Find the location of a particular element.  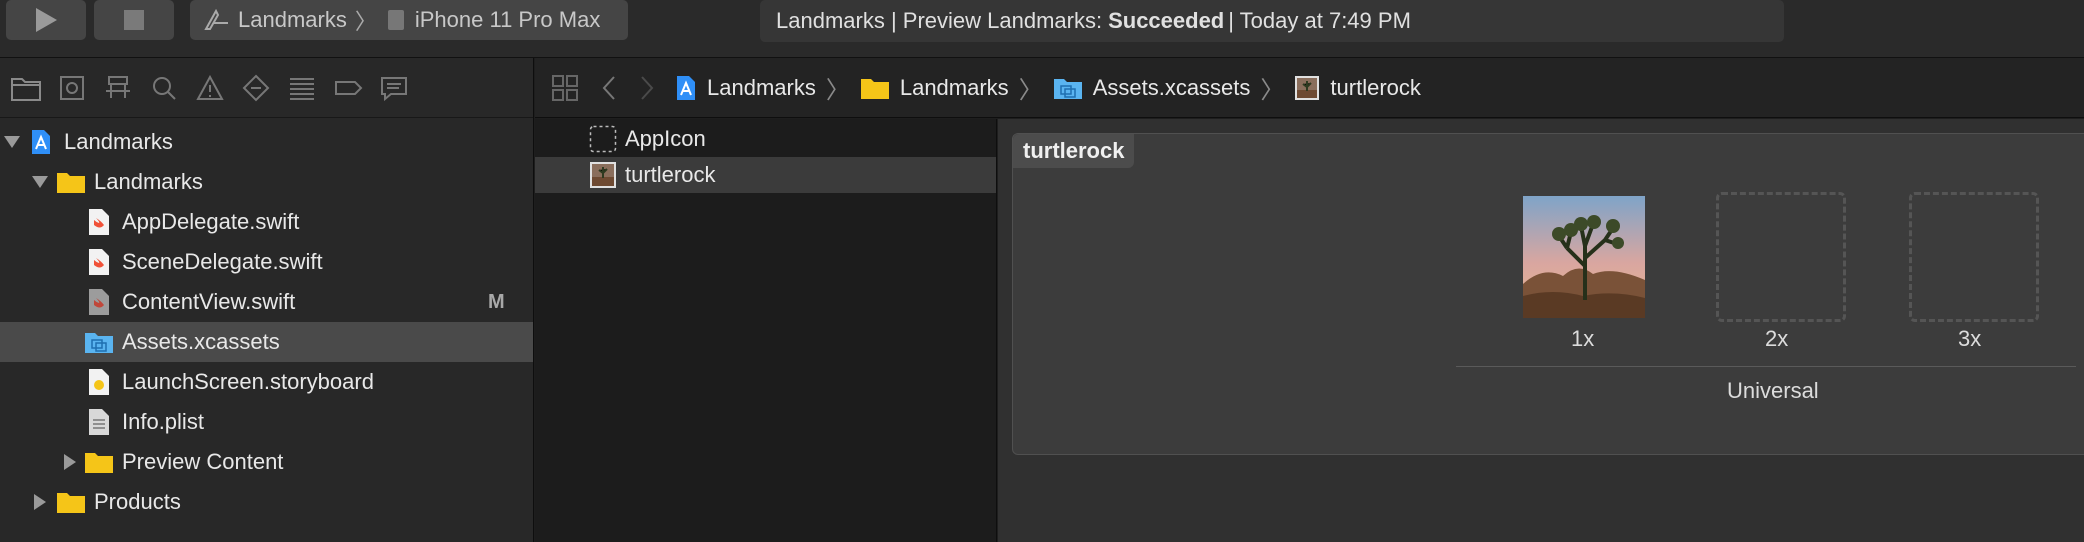

status-prefix: Landmarks | Preview Landmarks: is located at coordinates (939, 20).